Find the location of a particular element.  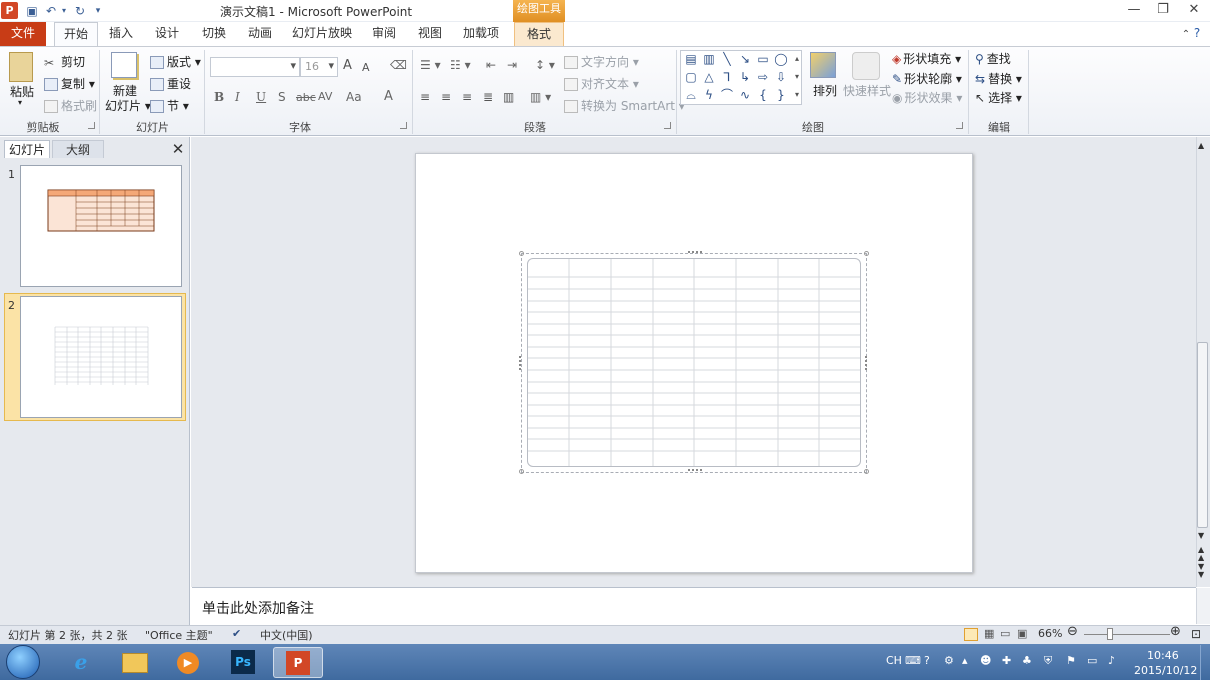

start-button is located at coordinates (23, 662).